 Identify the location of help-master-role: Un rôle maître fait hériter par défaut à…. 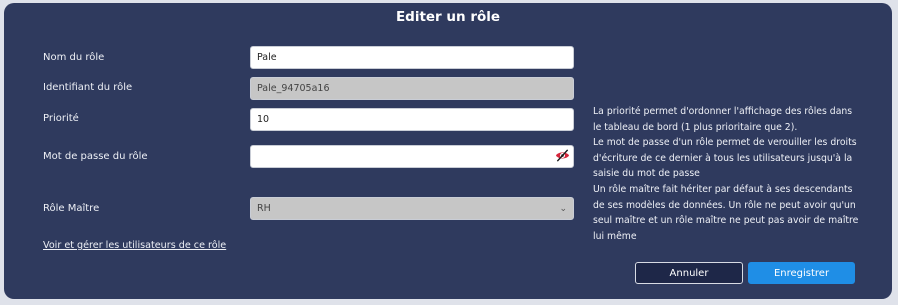
(726, 212).